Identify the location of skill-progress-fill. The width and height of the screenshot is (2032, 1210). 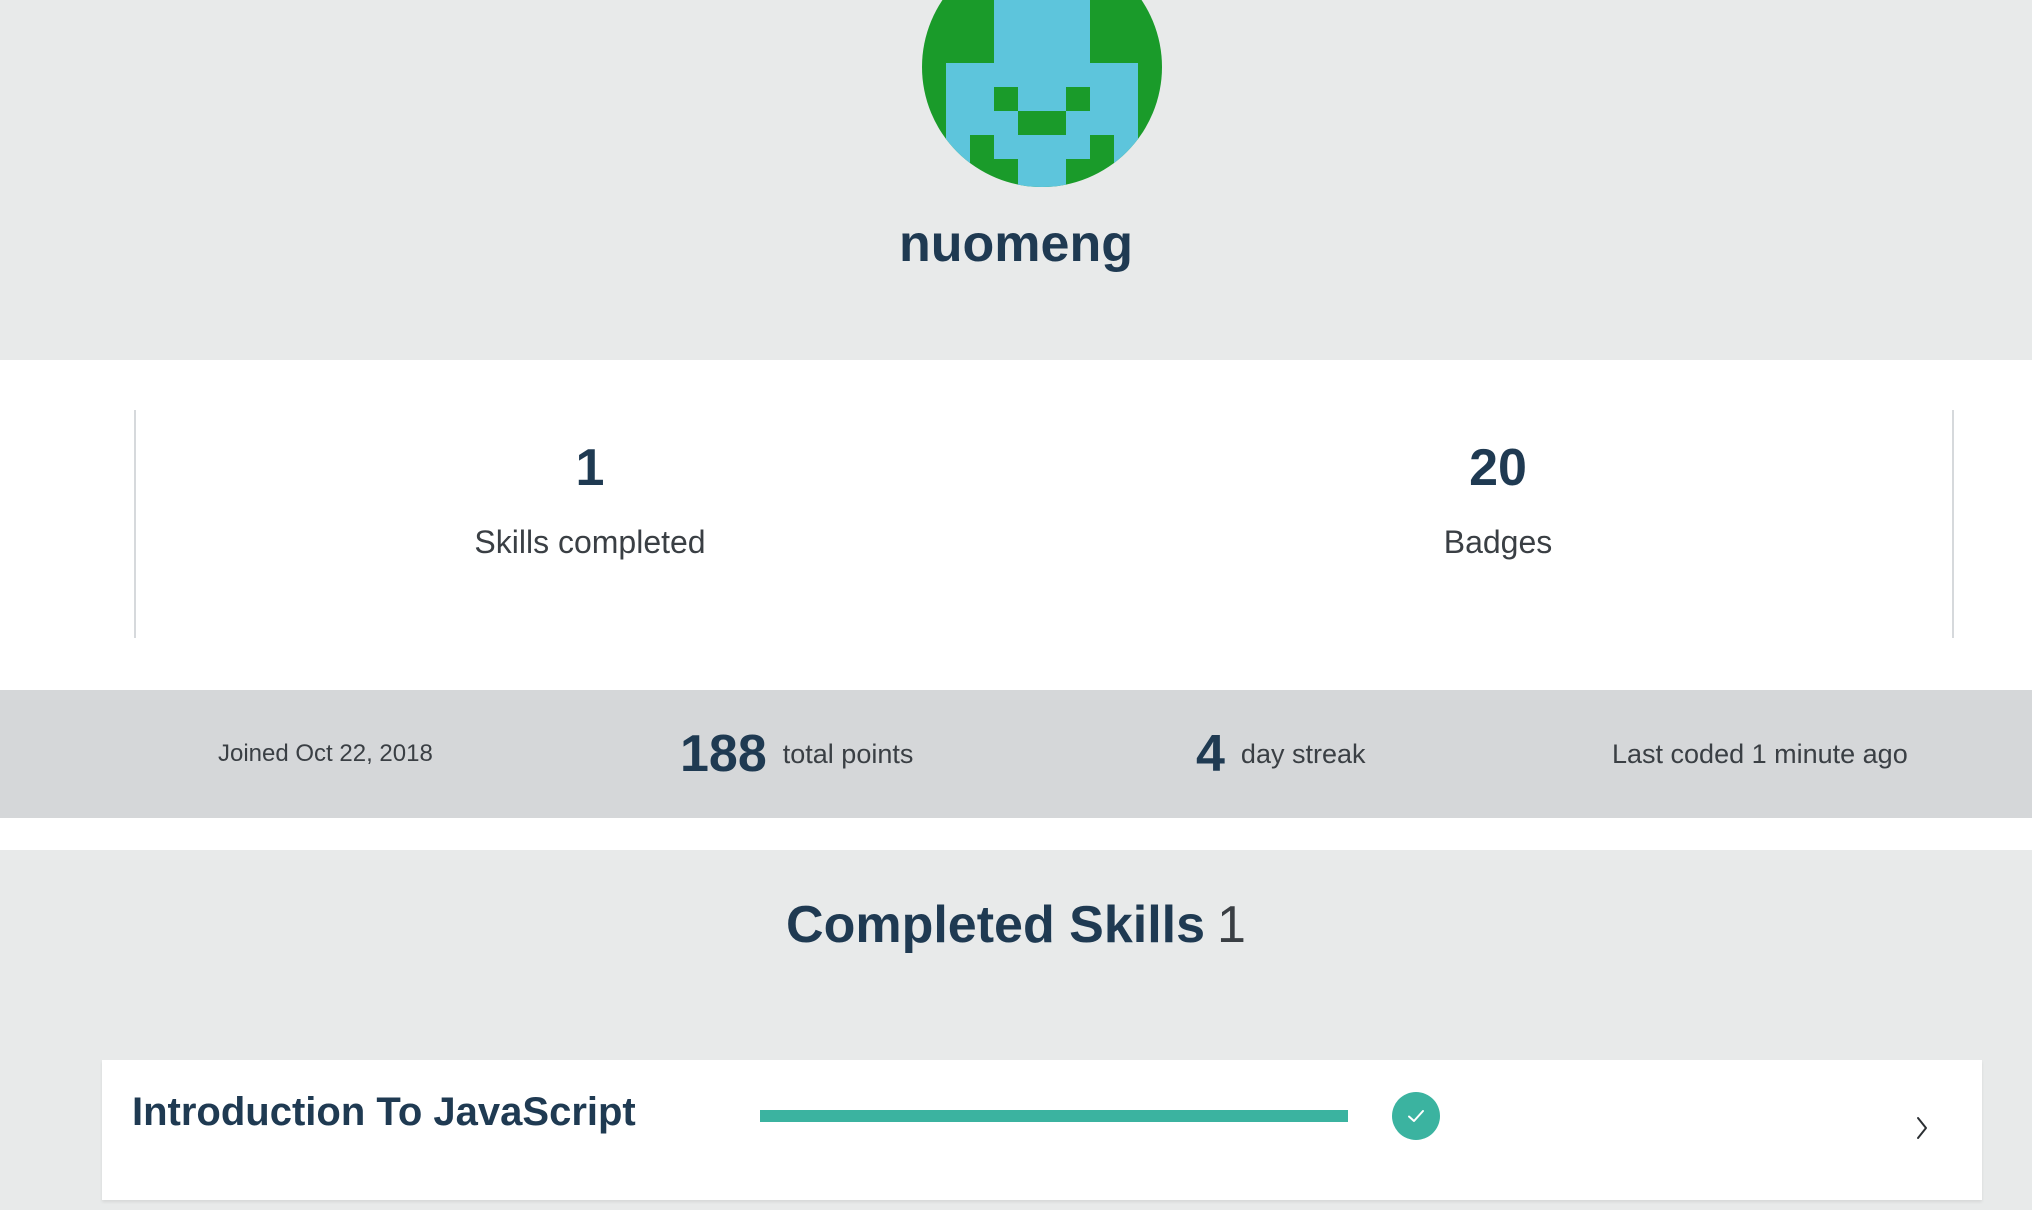
(1054, 1116).